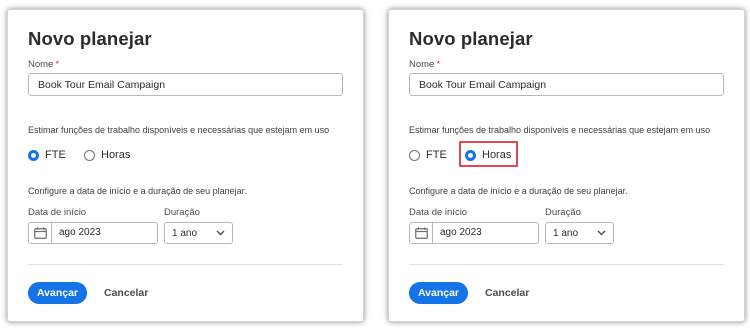  What do you see at coordinates (470, 155) in the screenshot?
I see `radio-hours-selected-icon` at bounding box center [470, 155].